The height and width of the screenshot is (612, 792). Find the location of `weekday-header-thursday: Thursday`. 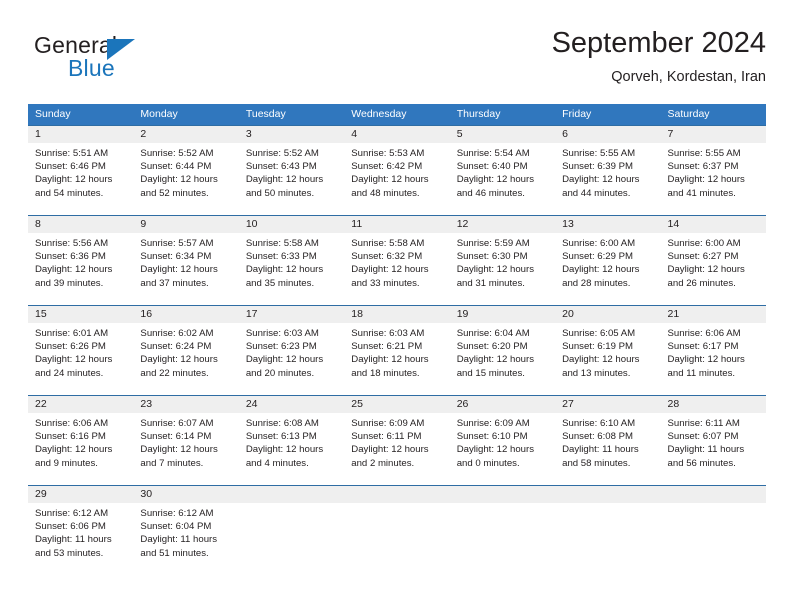

weekday-header-thursday: Thursday is located at coordinates (478, 114).